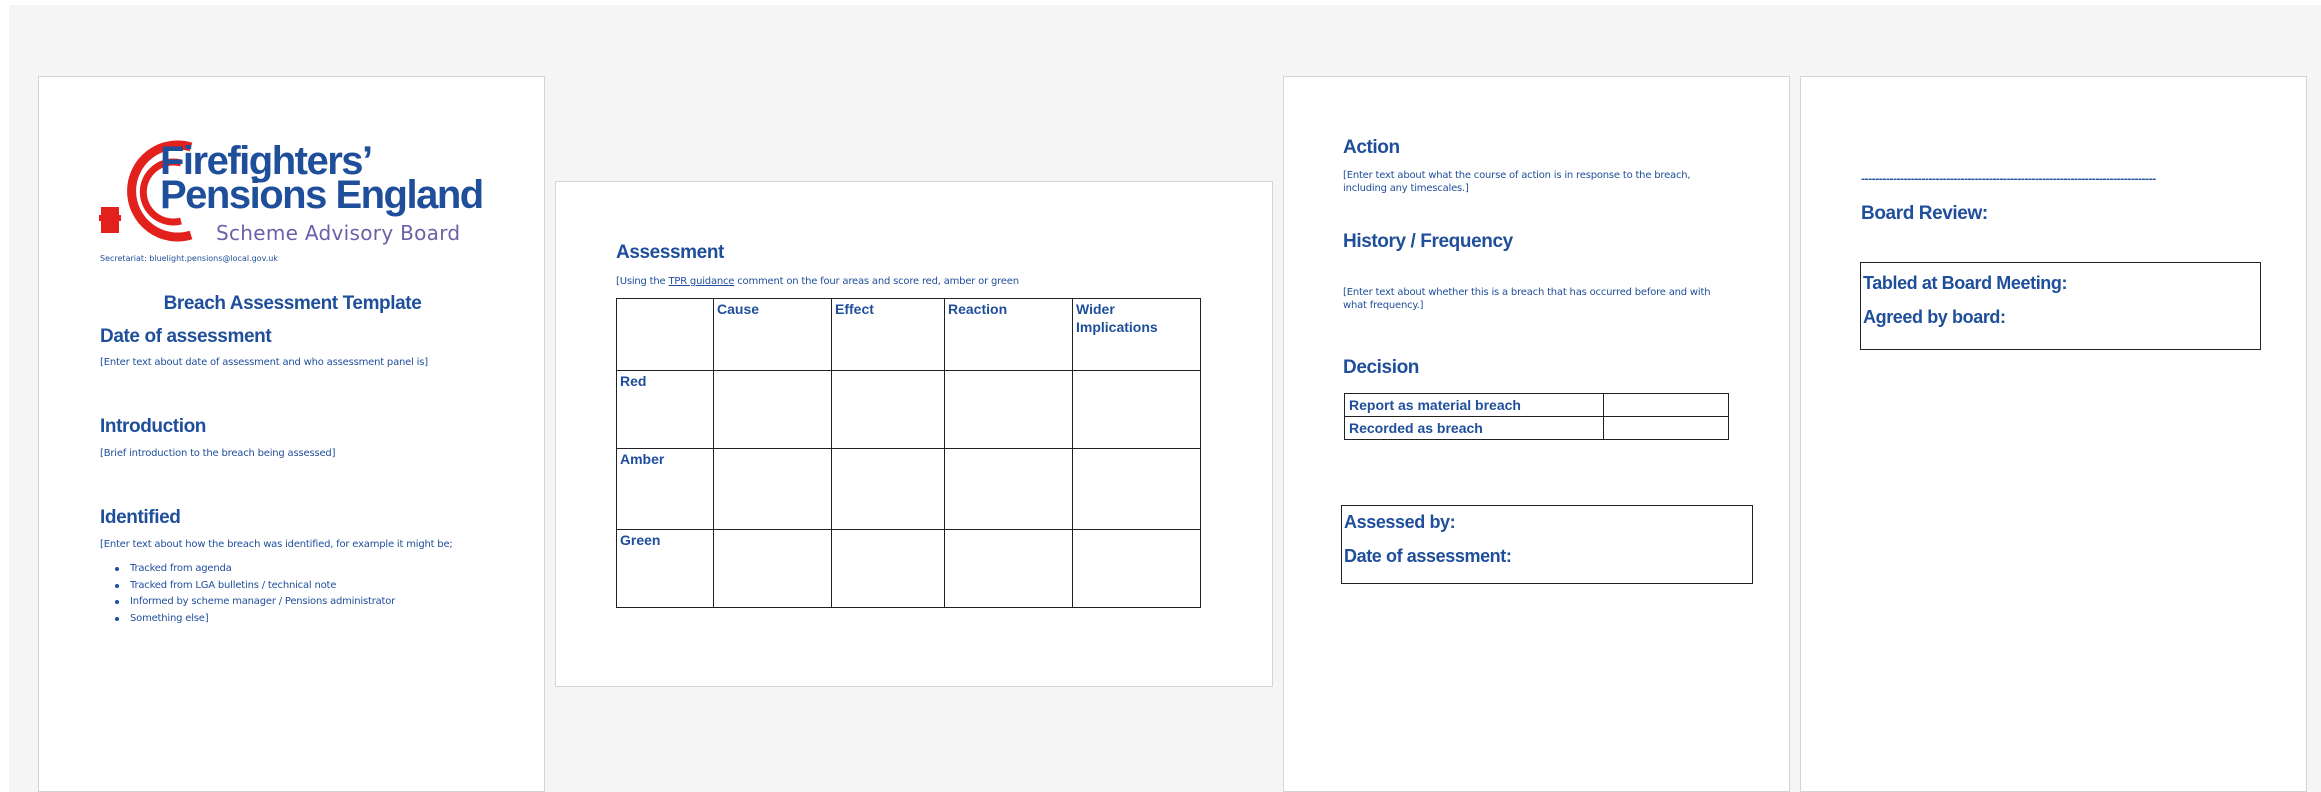 Image resolution: width=2321 pixels, height=792 pixels. I want to click on action-heading: Action, so click(1371, 147).